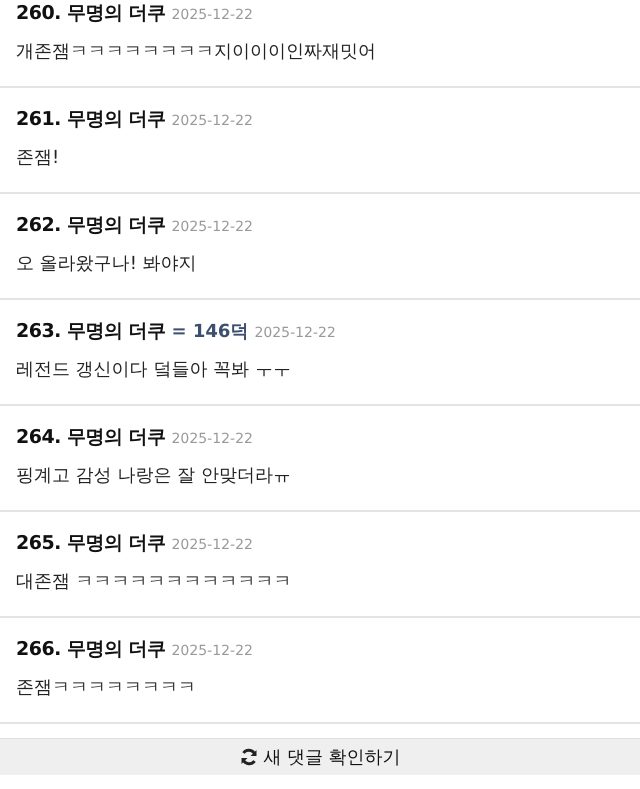  What do you see at coordinates (210, 331) in the screenshot?
I see `points-label: = 146덕` at bounding box center [210, 331].